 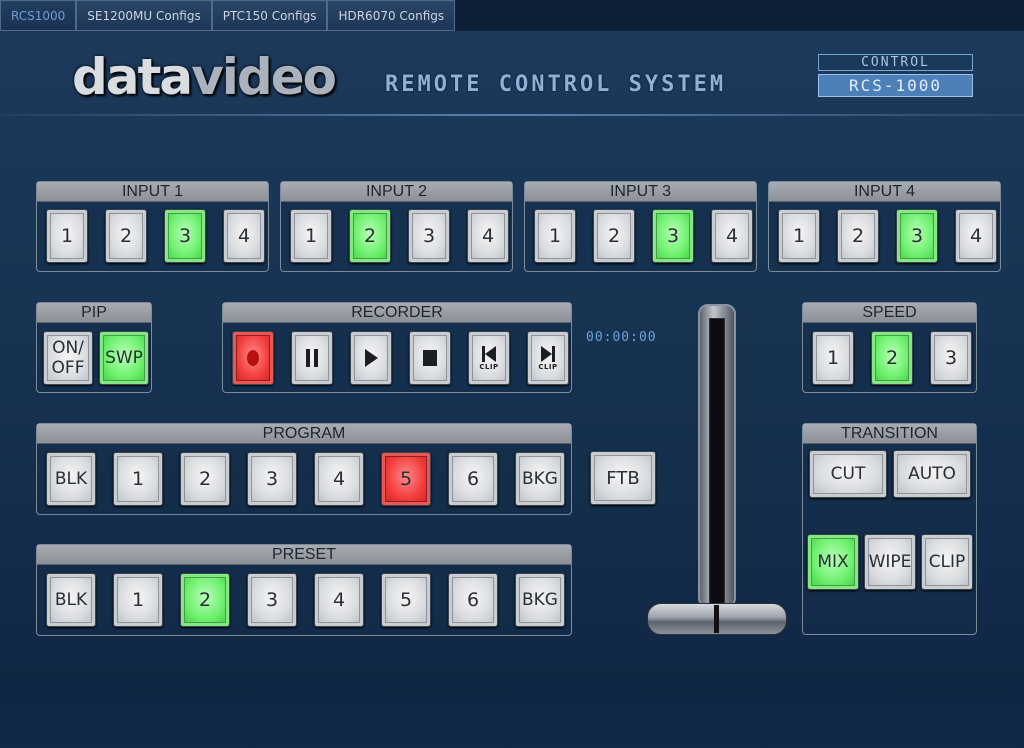 I want to click on model-label: RCS-1000, so click(x=895, y=85).